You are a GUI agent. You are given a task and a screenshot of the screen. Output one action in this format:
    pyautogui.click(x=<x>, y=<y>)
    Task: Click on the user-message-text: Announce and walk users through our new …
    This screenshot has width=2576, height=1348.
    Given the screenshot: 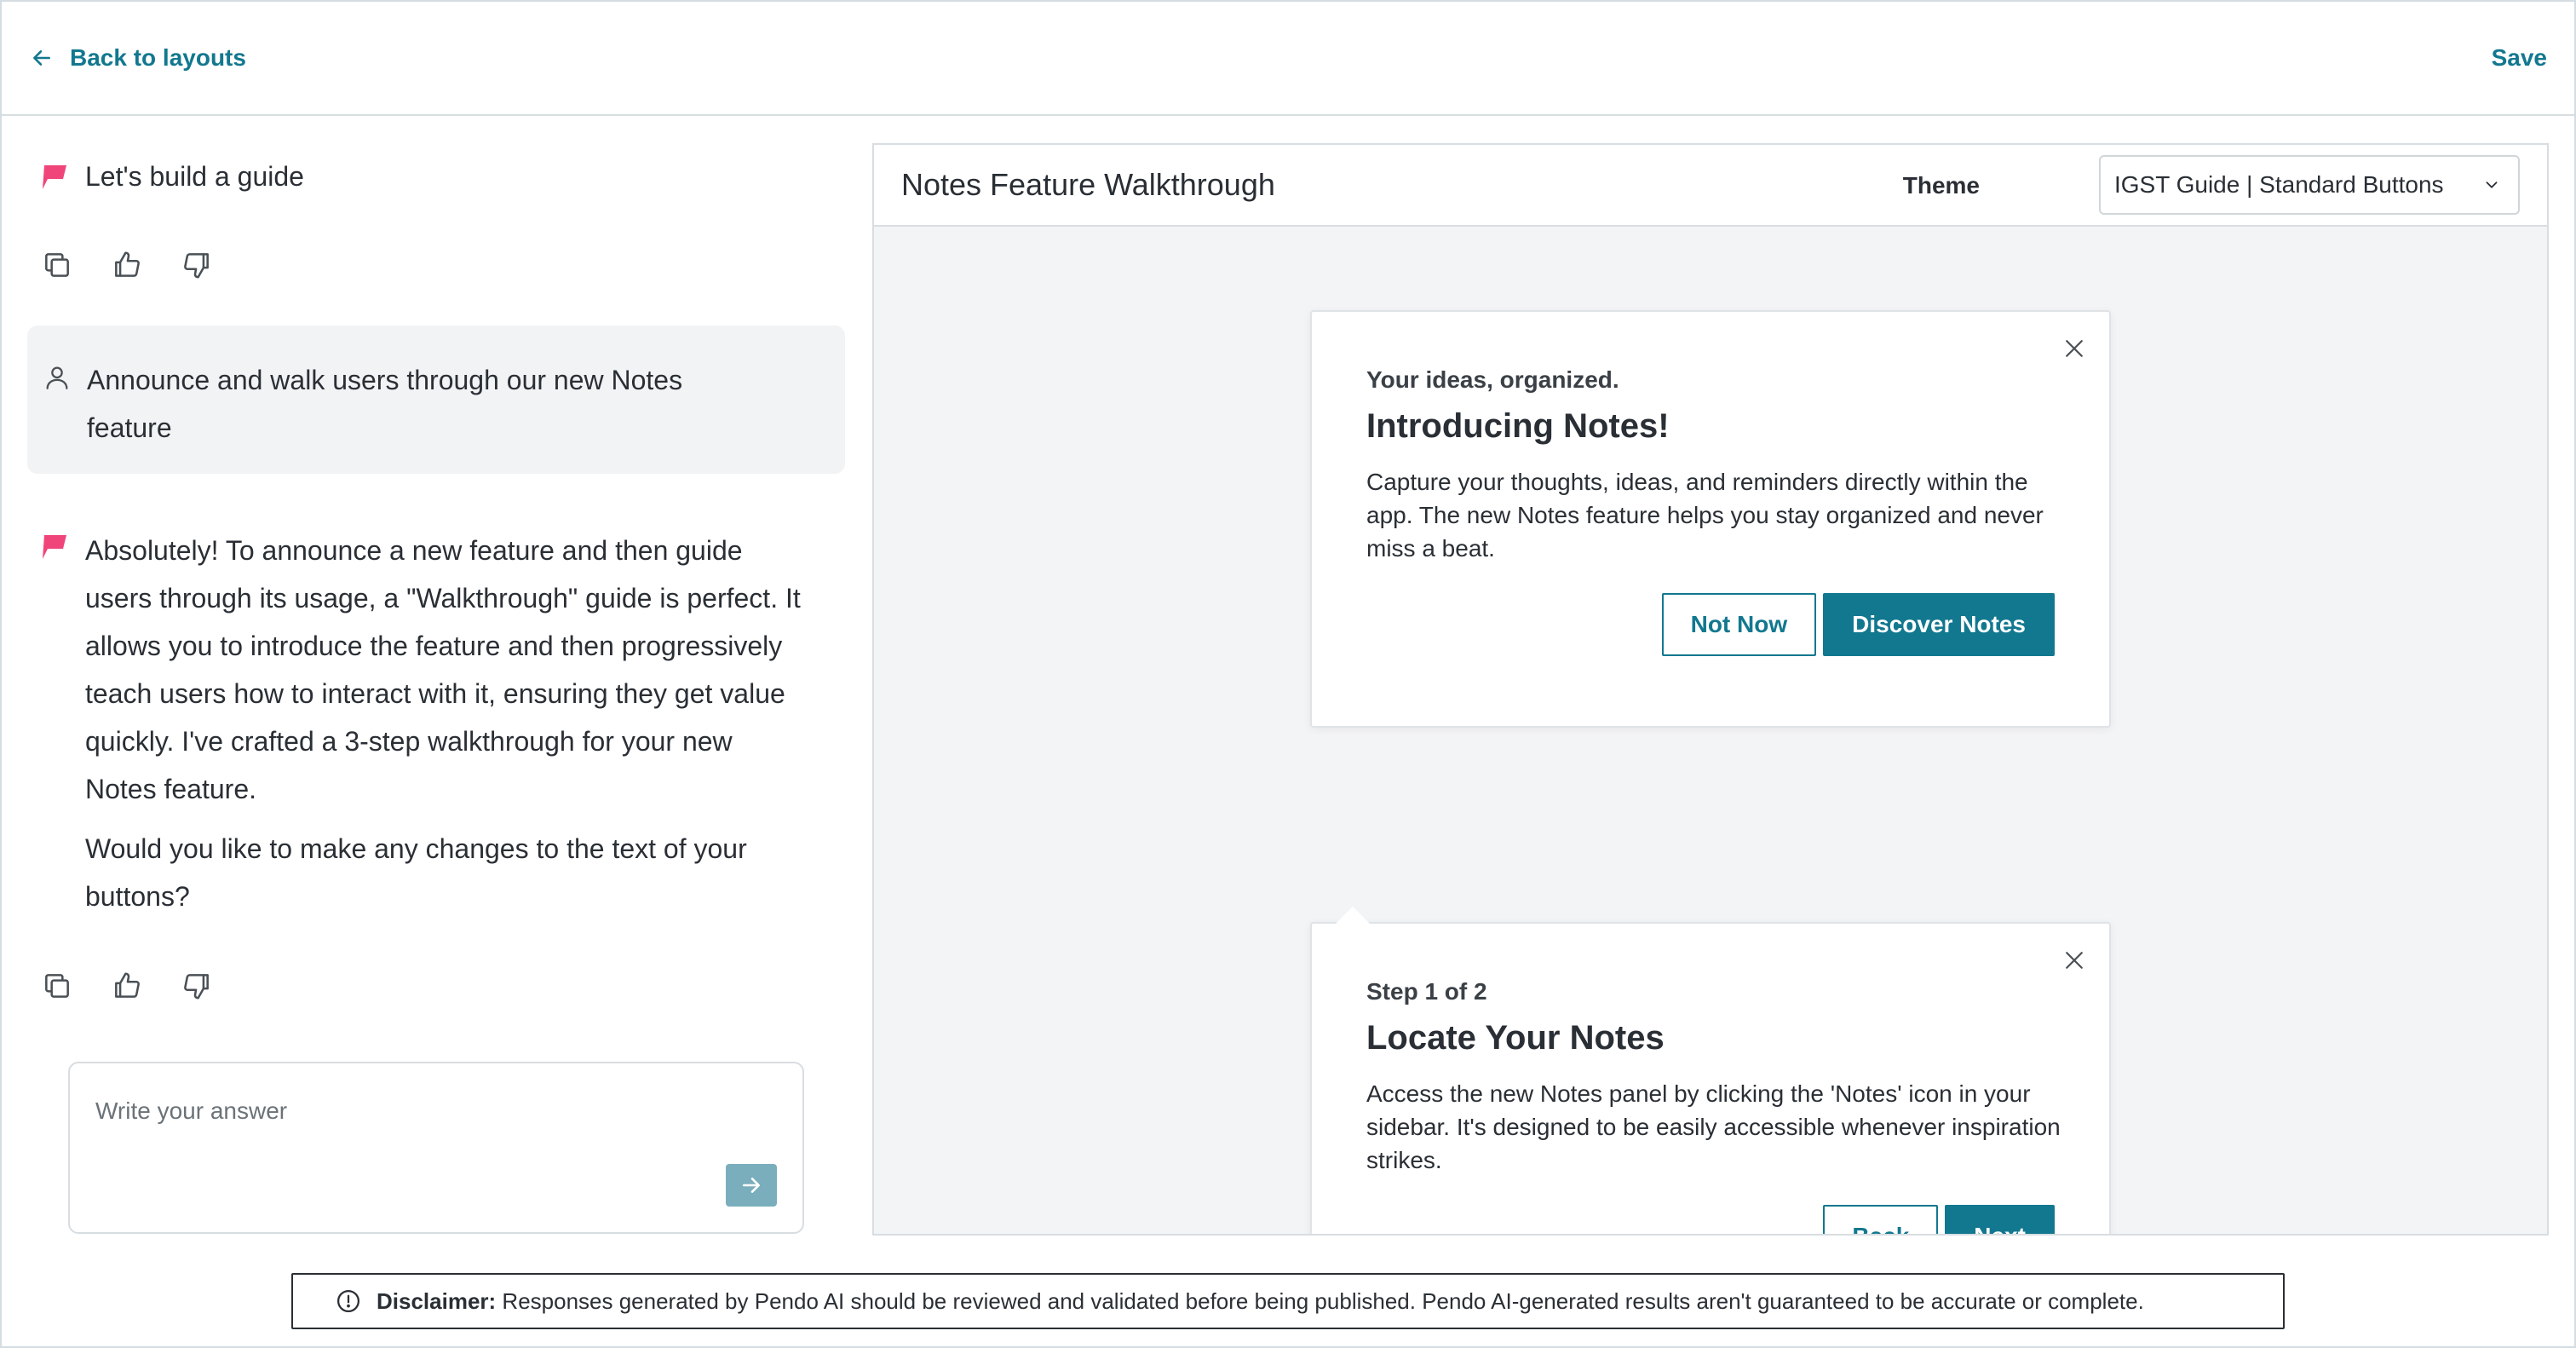 What is the action you would take?
    pyautogui.click(x=385, y=404)
    